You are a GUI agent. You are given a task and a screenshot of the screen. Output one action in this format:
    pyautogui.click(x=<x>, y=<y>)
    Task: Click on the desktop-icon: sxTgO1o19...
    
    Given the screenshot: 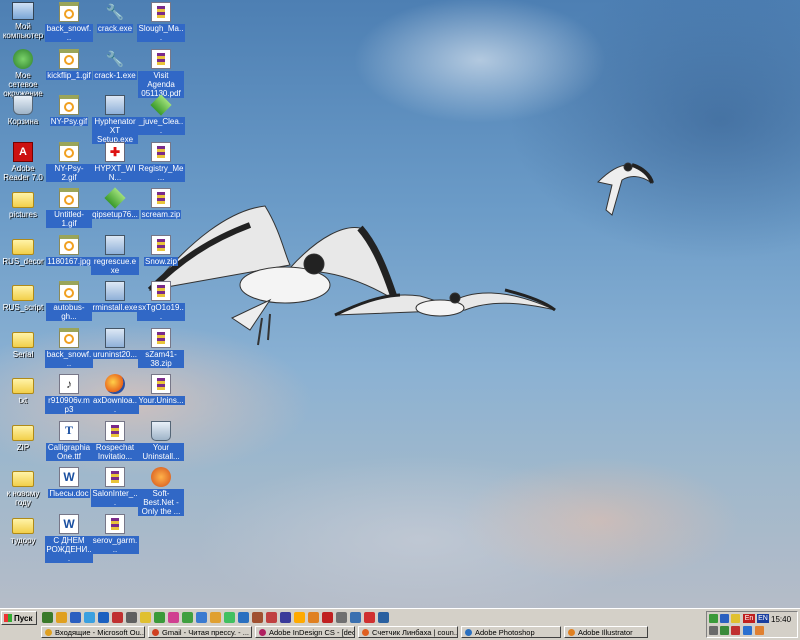 What is the action you would take?
    pyautogui.click(x=161, y=301)
    